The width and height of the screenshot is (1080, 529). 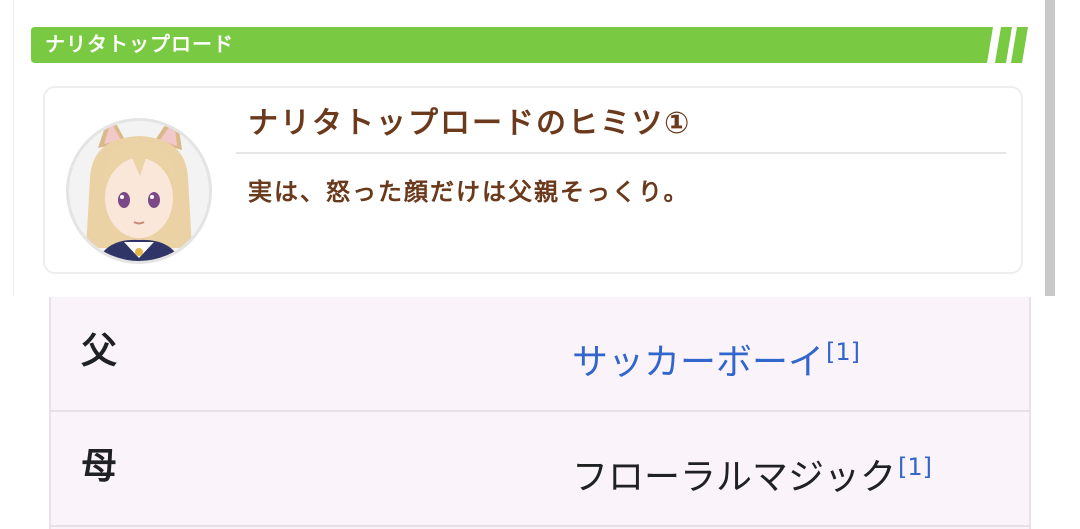 I want to click on card-divider, so click(x=621, y=153).